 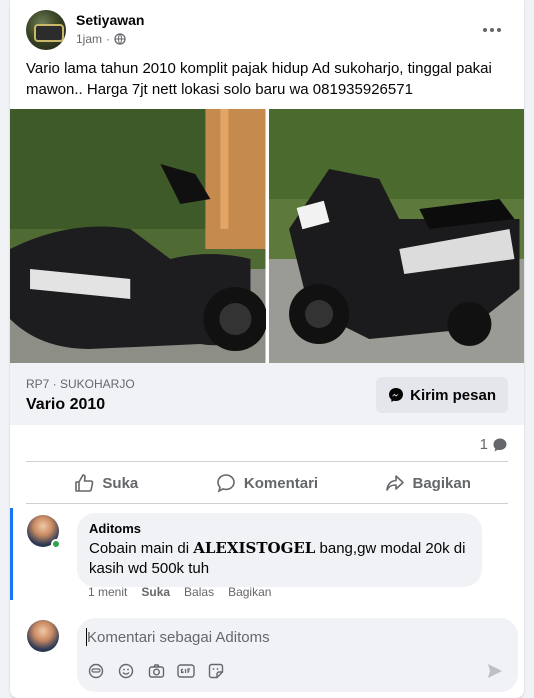 I want to click on comment-count-value: 1, so click(x=483, y=444).